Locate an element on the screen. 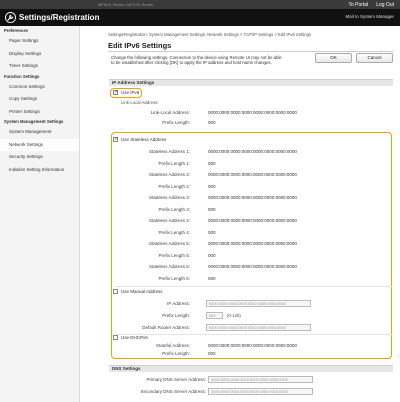 The image size is (400, 402). sidebar-item-system-management: System Management is located at coordinates (39, 132).